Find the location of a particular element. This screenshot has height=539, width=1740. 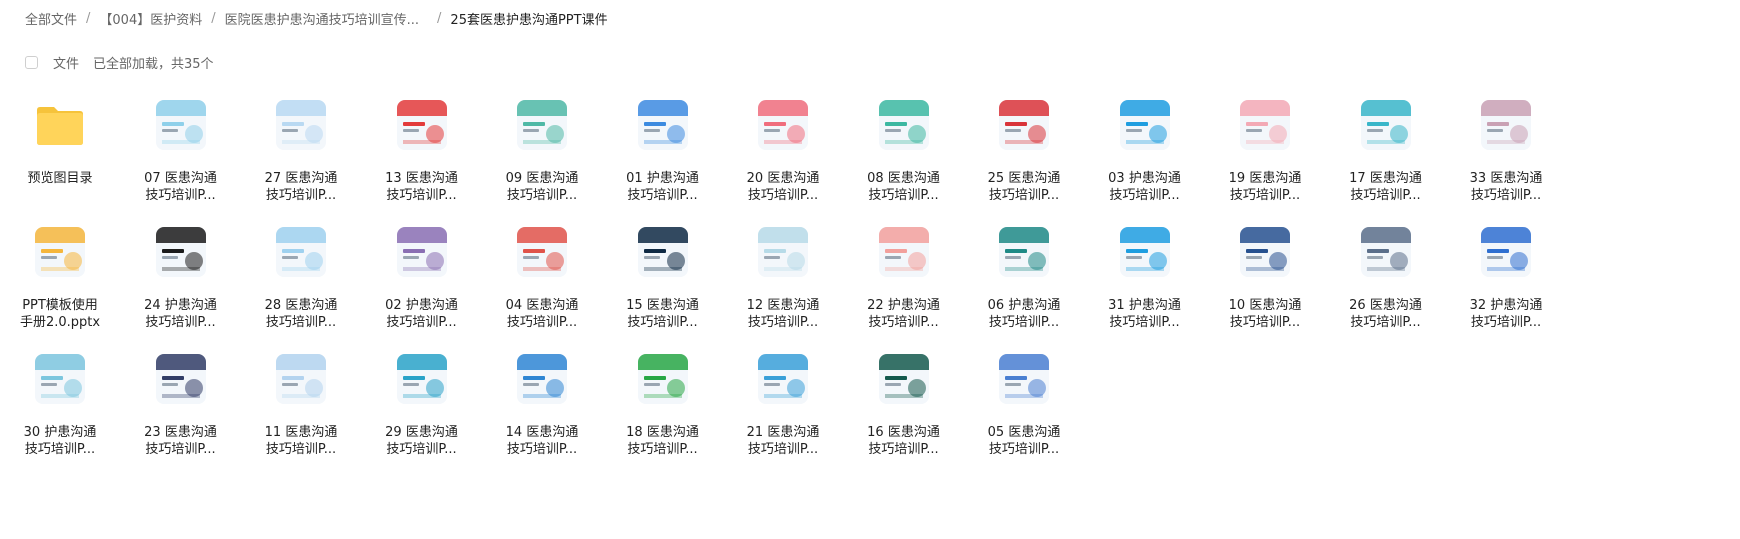

file-name-line-1: 10 医患沟通 is located at coordinates (1265, 305).